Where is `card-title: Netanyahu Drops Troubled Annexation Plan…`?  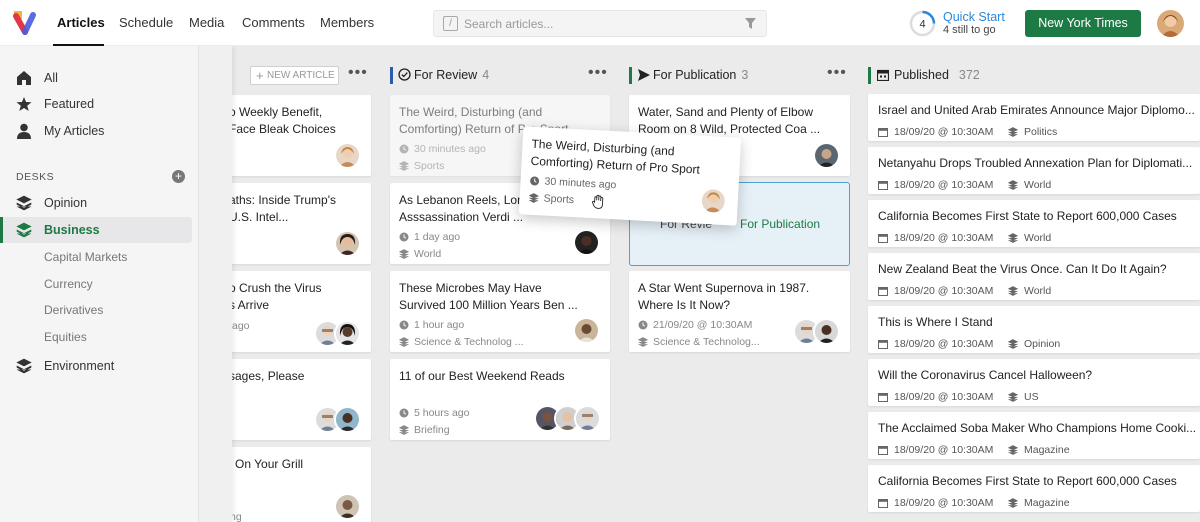 card-title: Netanyahu Drops Troubled Annexation Plan… is located at coordinates (1035, 163).